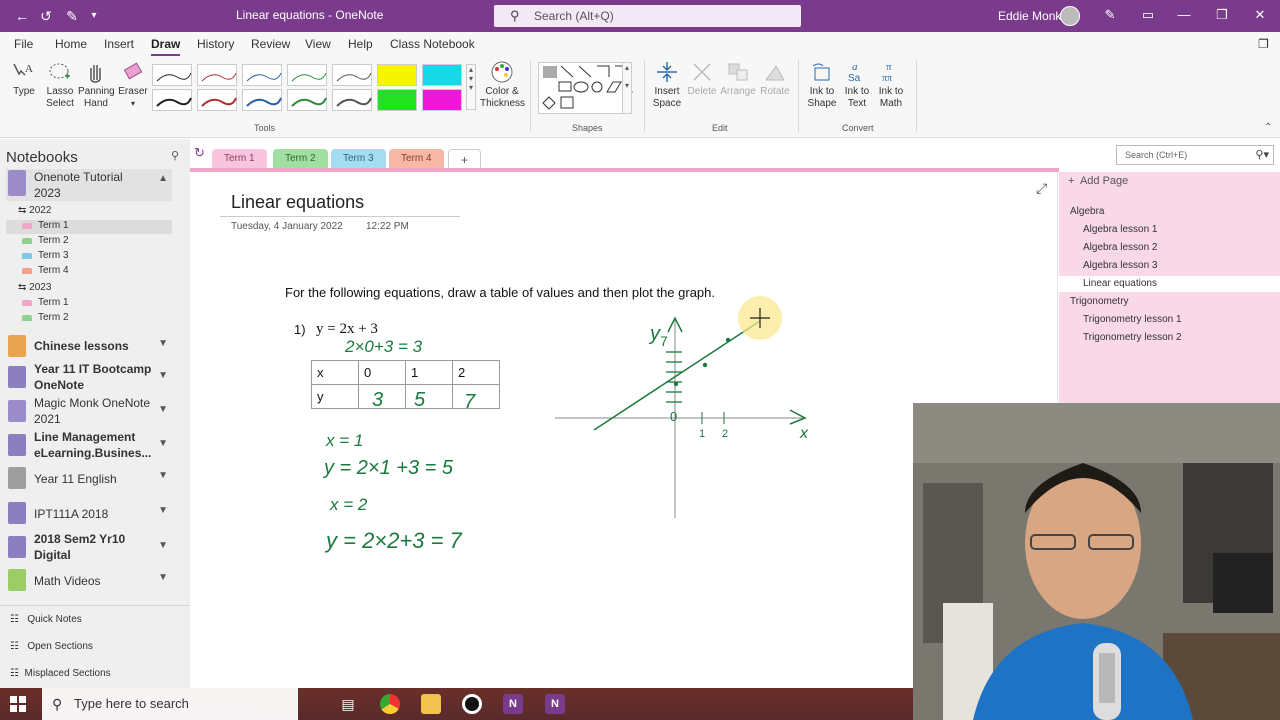 This screenshot has height=720, width=1280. Describe the element at coordinates (307, 100) in the screenshot. I see `pen-green-thick` at that location.